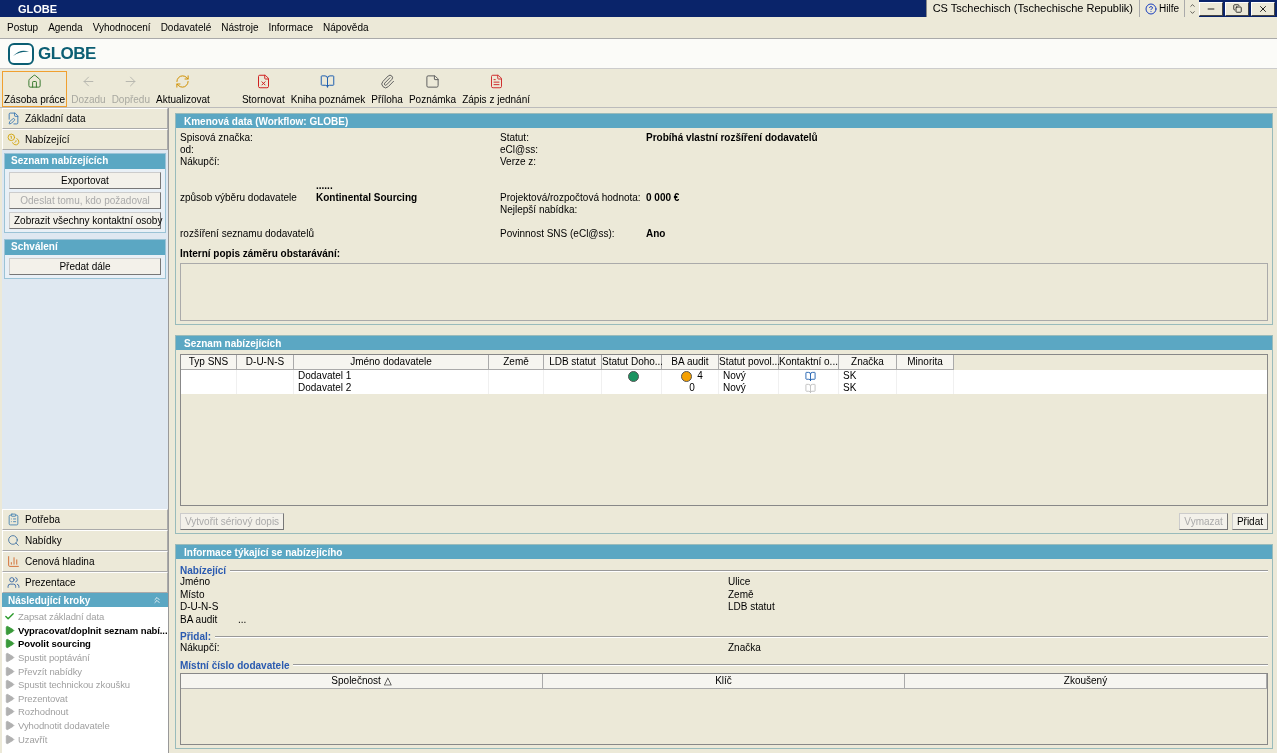 The image size is (1277, 753). Describe the element at coordinates (263, 81) in the screenshot. I see `cancel-document-icon` at that location.